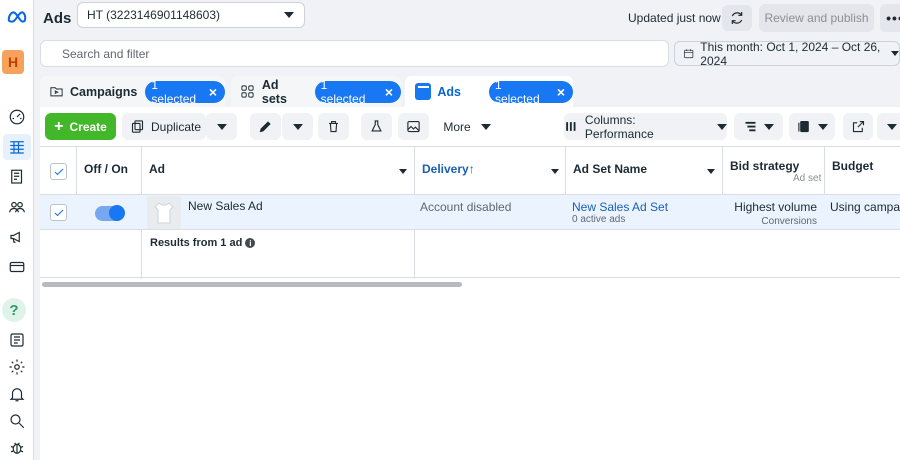  Describe the element at coordinates (250, 243) in the screenshot. I see `info-icon: i` at that location.